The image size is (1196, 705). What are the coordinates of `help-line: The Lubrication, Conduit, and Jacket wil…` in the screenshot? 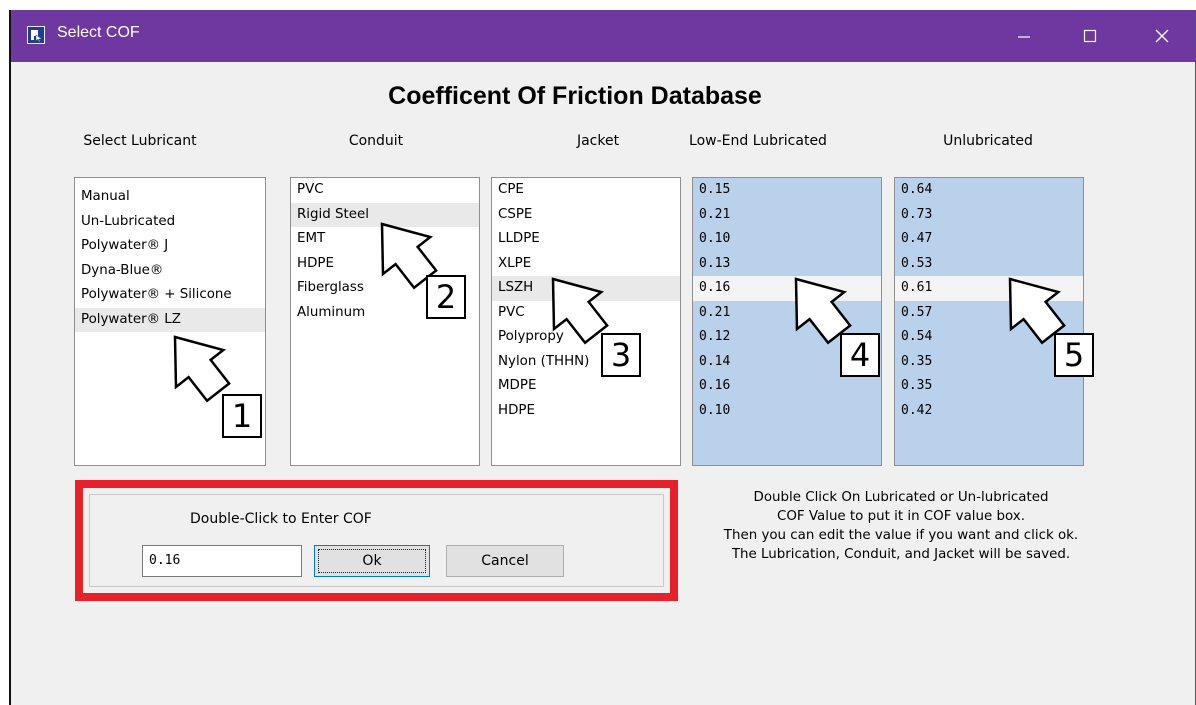 It's located at (901, 554).